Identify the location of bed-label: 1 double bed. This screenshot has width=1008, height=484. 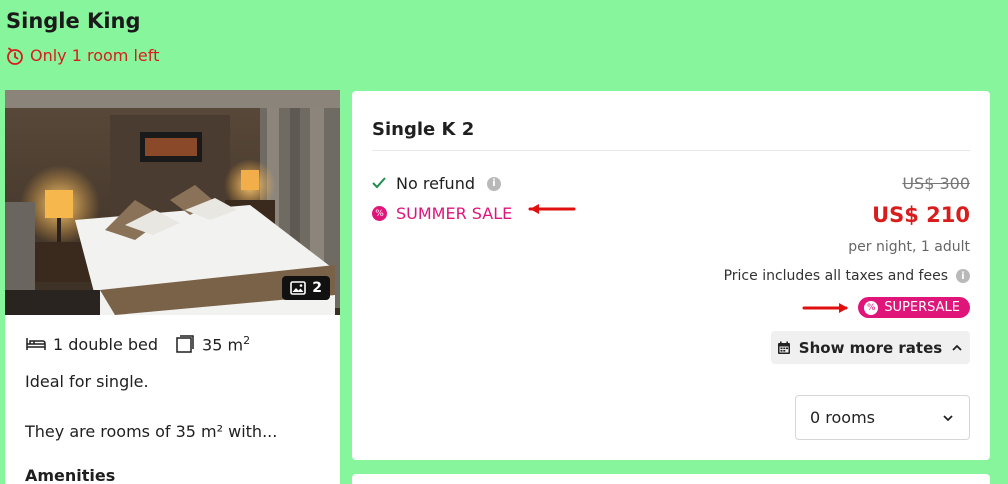
(106, 344).